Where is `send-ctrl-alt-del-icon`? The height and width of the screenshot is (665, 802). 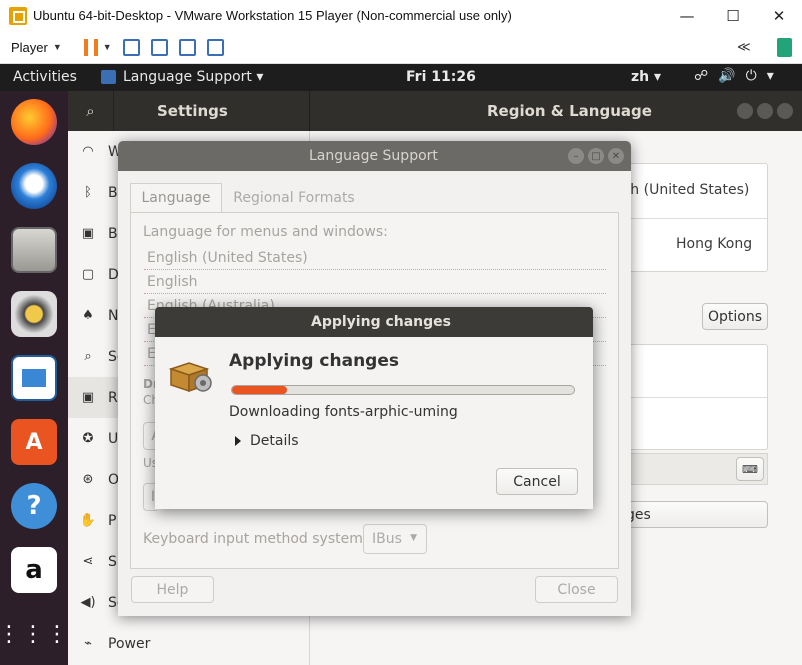 send-ctrl-alt-del-icon is located at coordinates (131, 47).